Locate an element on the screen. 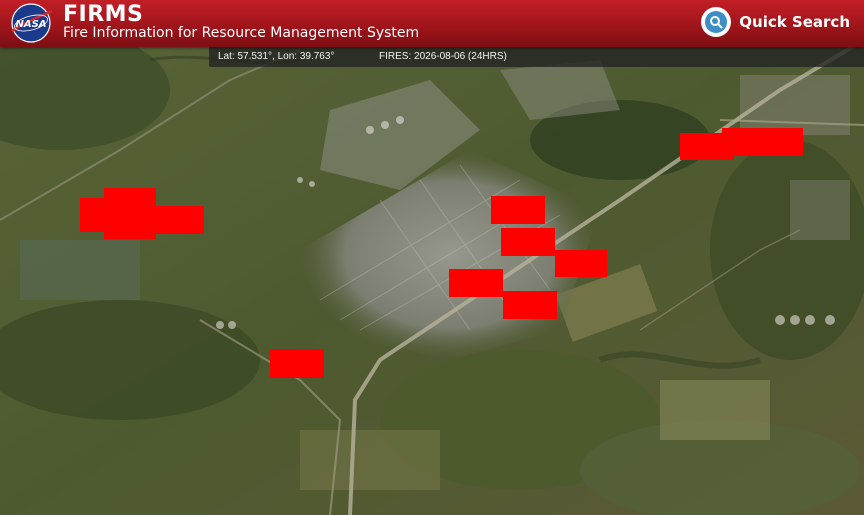 Image resolution: width=864 pixels, height=515 pixels. quick-search-label: Quick Search is located at coordinates (794, 22).